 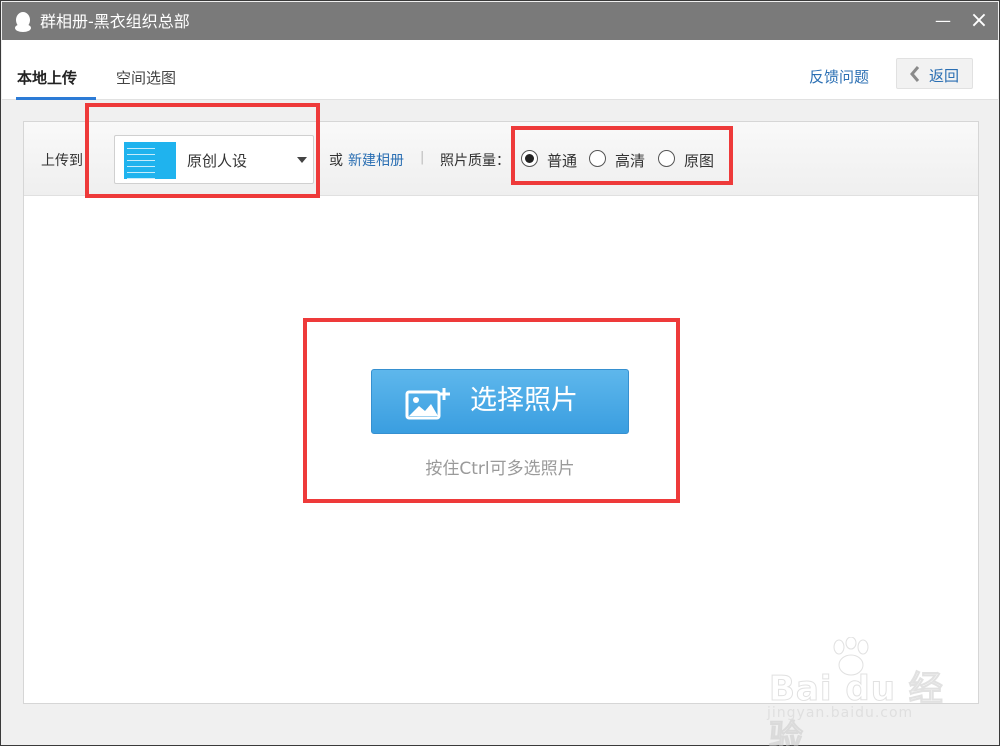 I want to click on watermark-url: jingyan.baidu.com, so click(x=840, y=713).